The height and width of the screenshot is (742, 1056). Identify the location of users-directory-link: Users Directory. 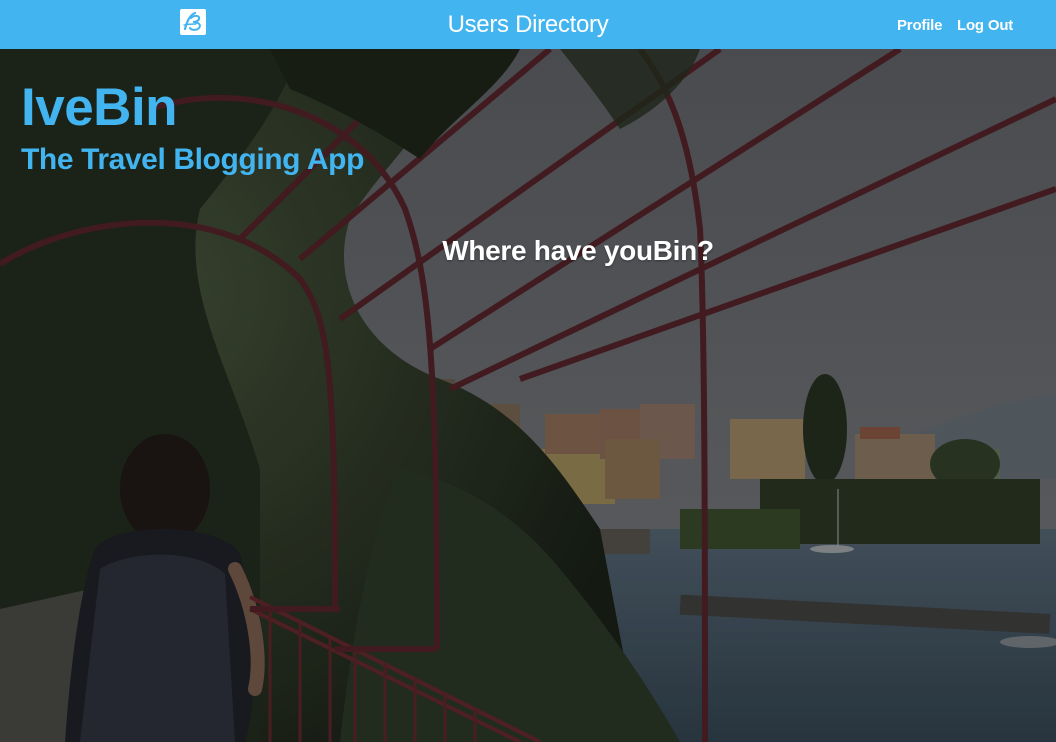
(528, 24).